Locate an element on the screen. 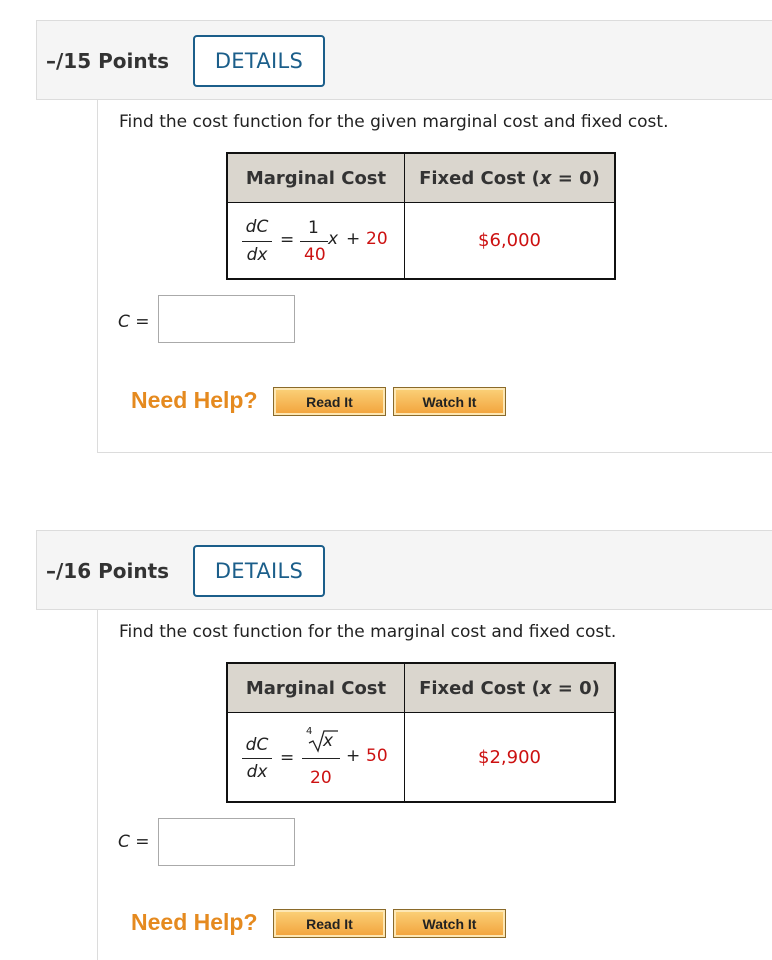 This screenshot has height=960, width=772. root-denominator: 20 is located at coordinates (321, 778).